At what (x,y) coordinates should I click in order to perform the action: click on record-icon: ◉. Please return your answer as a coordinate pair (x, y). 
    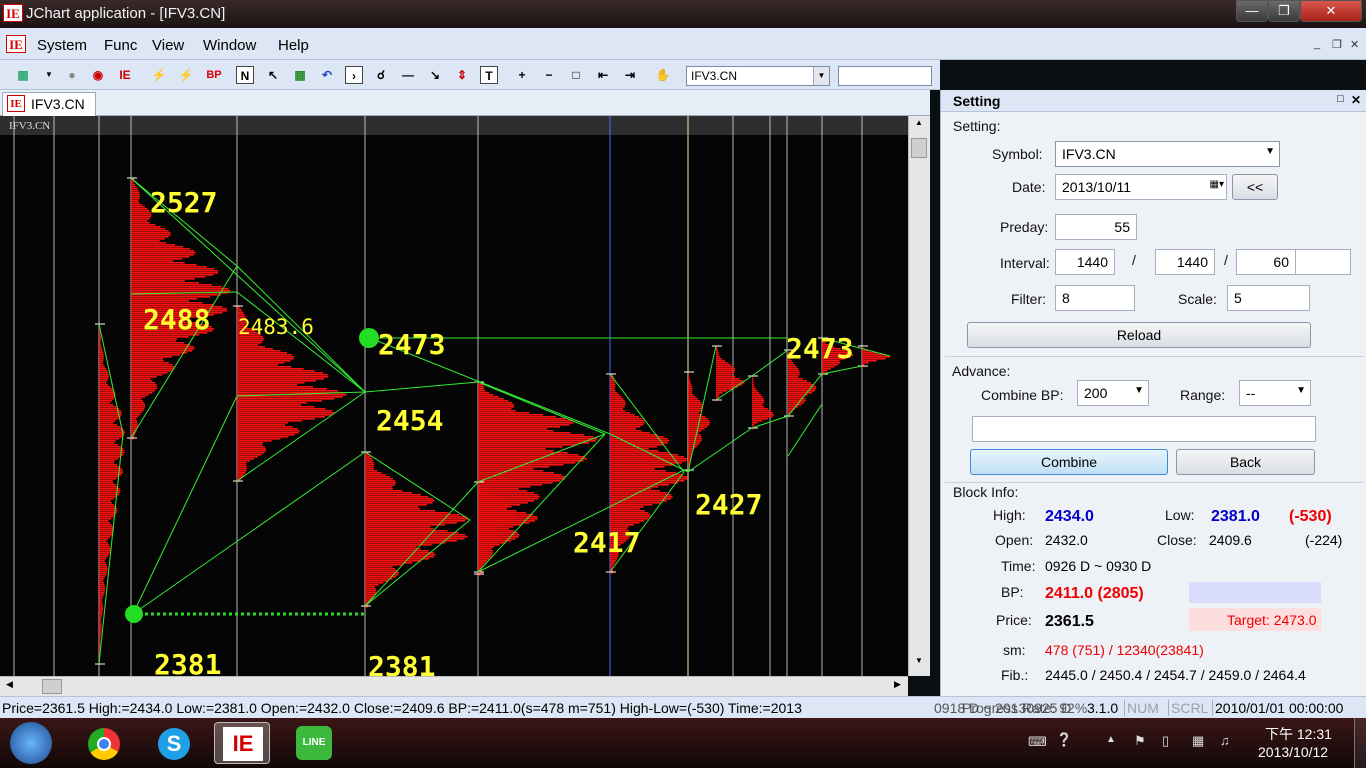
    Looking at the image, I should click on (98, 75).